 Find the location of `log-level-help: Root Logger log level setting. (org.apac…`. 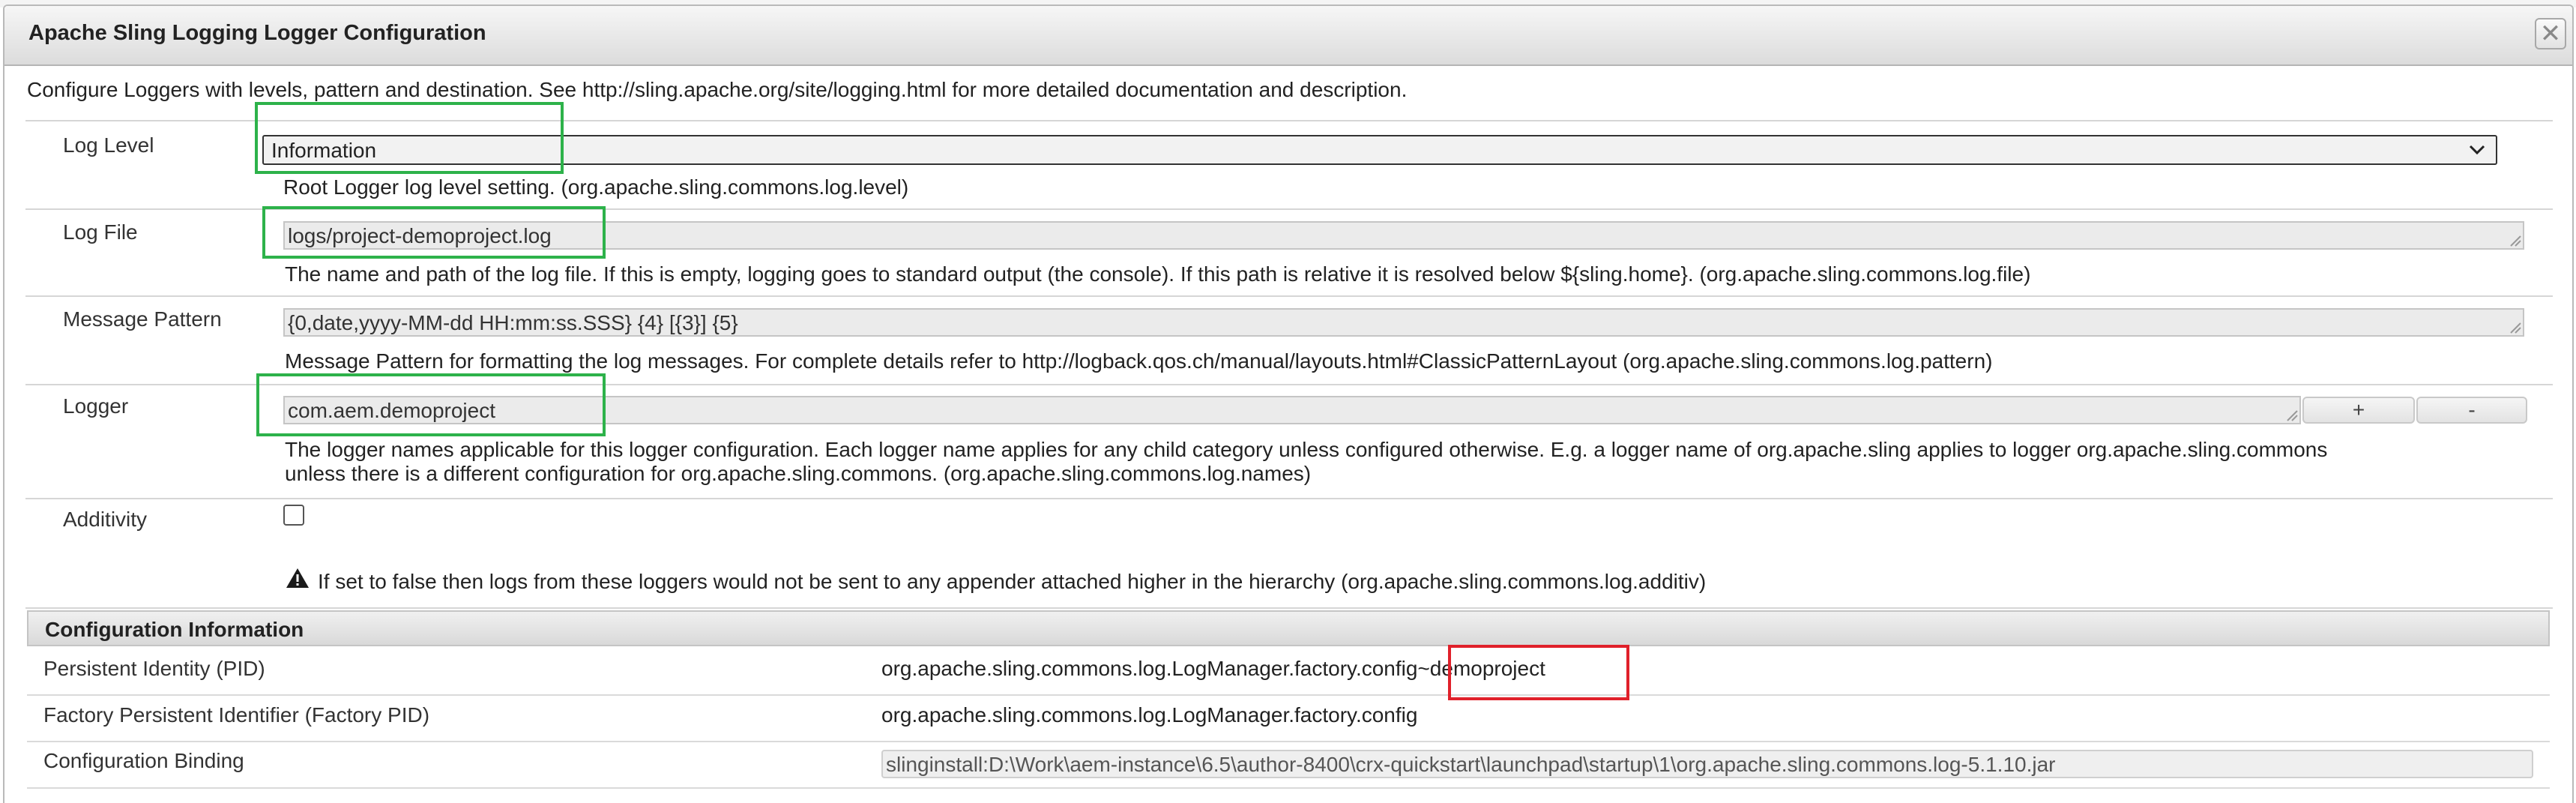

log-level-help: Root Logger log level setting. (org.apac… is located at coordinates (596, 187).